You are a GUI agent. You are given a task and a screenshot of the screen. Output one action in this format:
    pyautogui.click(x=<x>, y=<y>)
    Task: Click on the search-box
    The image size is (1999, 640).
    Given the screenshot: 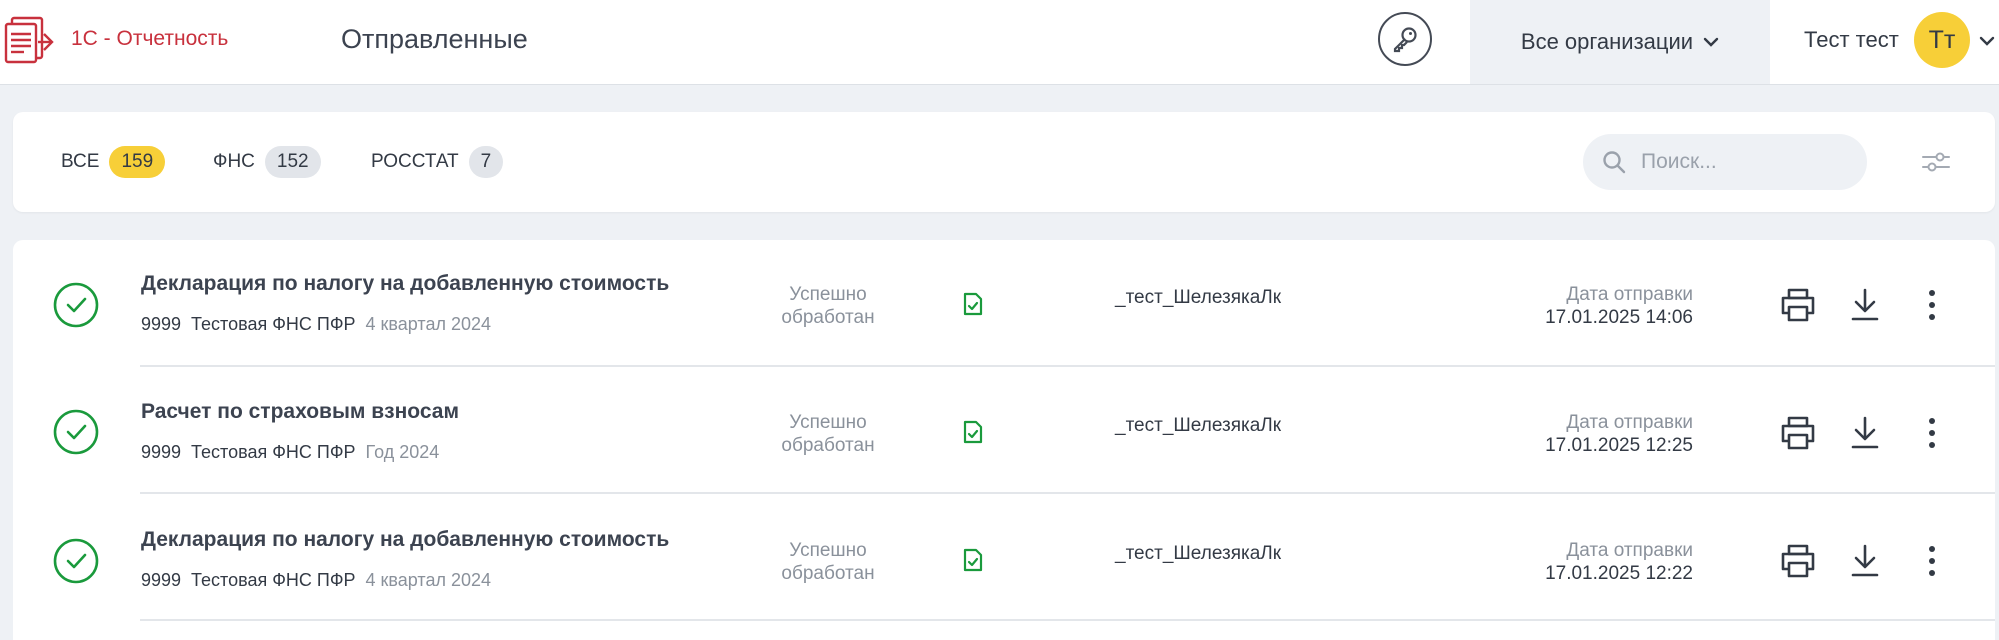 What is the action you would take?
    pyautogui.click(x=1725, y=162)
    